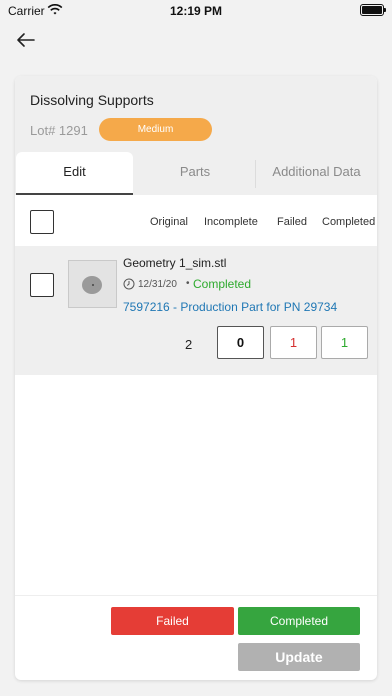 This screenshot has height=696, width=392. What do you see at coordinates (169, 222) in the screenshot?
I see `column-original: Original` at bounding box center [169, 222].